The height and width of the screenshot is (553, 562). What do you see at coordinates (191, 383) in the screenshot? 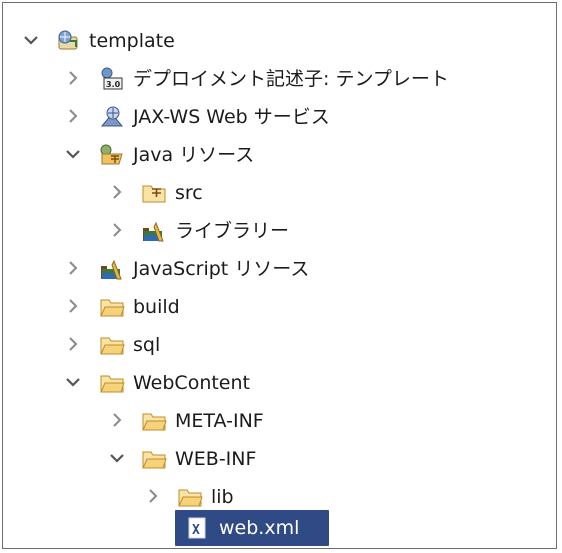
I see `tree-item-label: WebContent` at bounding box center [191, 383].